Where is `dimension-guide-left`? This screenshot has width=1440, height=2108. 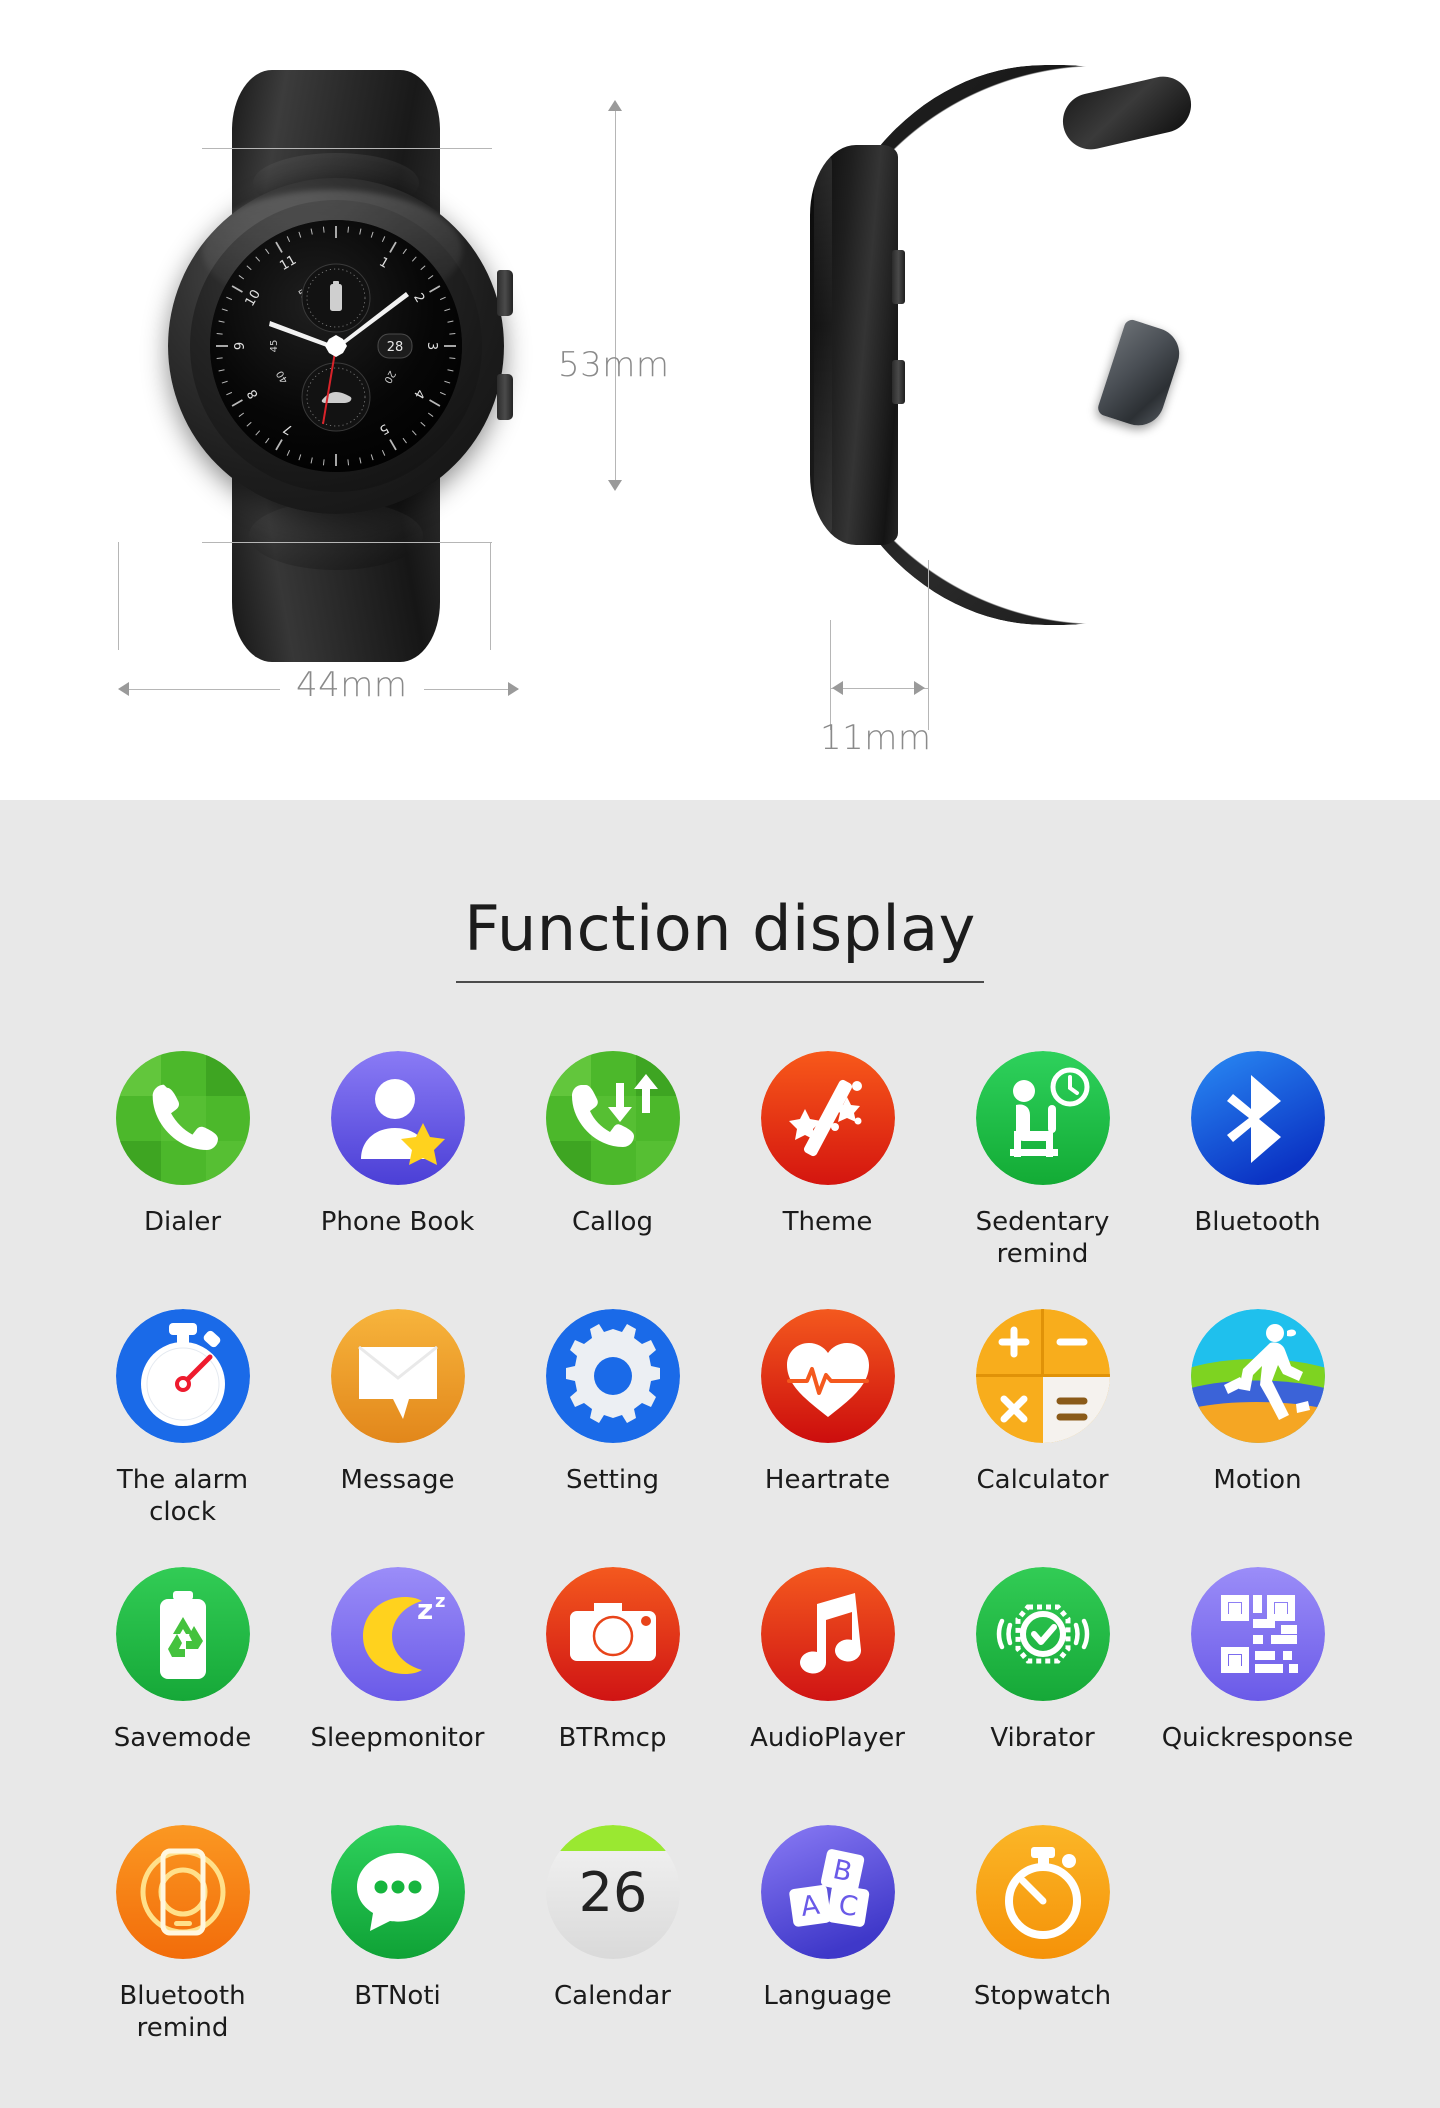 dimension-guide-left is located at coordinates (118, 596).